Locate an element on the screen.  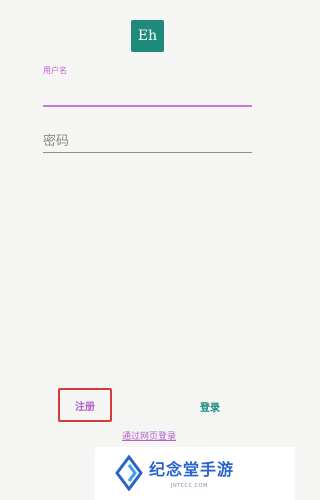
username-field: 用户名 is located at coordinates (147, 87).